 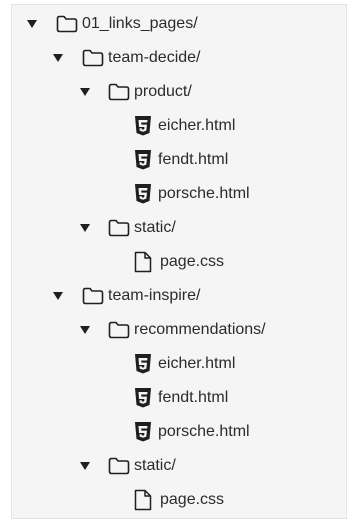 I want to click on folder-label: 01_links_pages/, so click(x=140, y=23).